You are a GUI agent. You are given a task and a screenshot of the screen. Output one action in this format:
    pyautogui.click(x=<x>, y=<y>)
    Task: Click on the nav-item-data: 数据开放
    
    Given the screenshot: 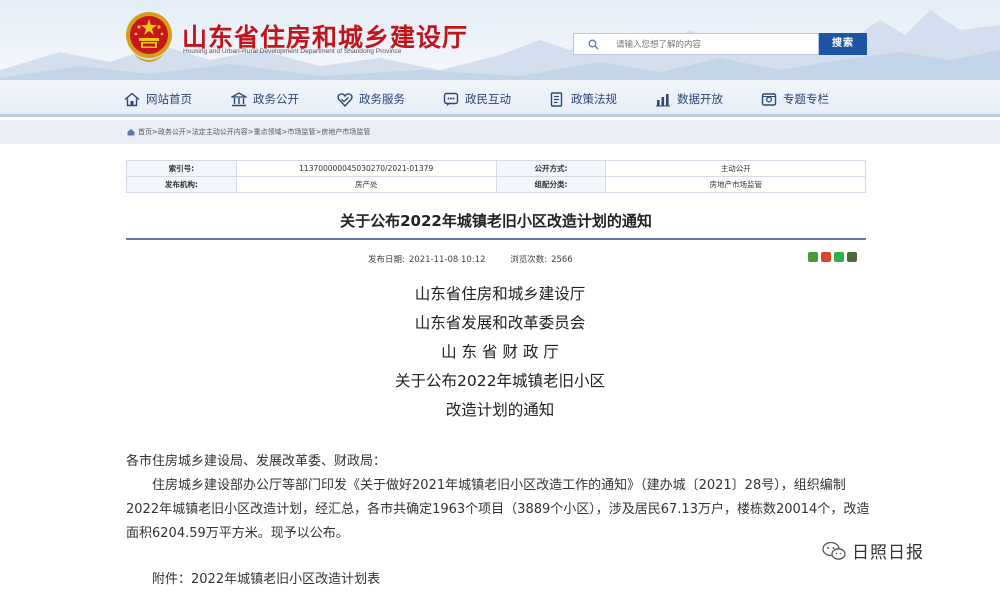 What is the action you would take?
    pyautogui.click(x=689, y=99)
    